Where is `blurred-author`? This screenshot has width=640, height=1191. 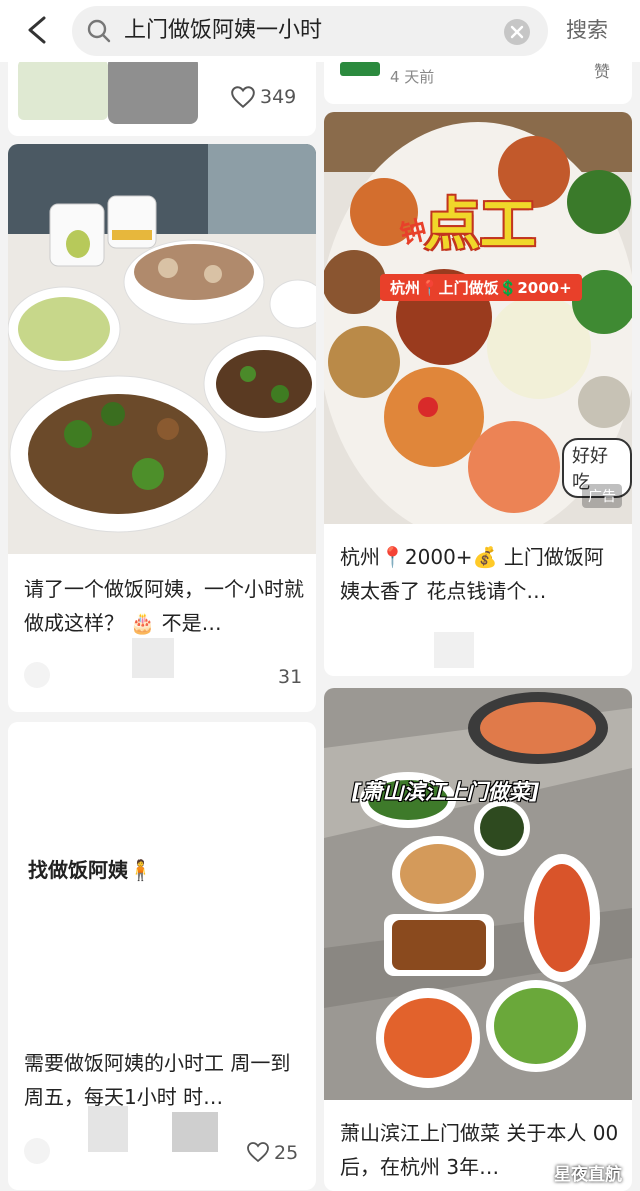
blurred-author is located at coordinates (63, 90).